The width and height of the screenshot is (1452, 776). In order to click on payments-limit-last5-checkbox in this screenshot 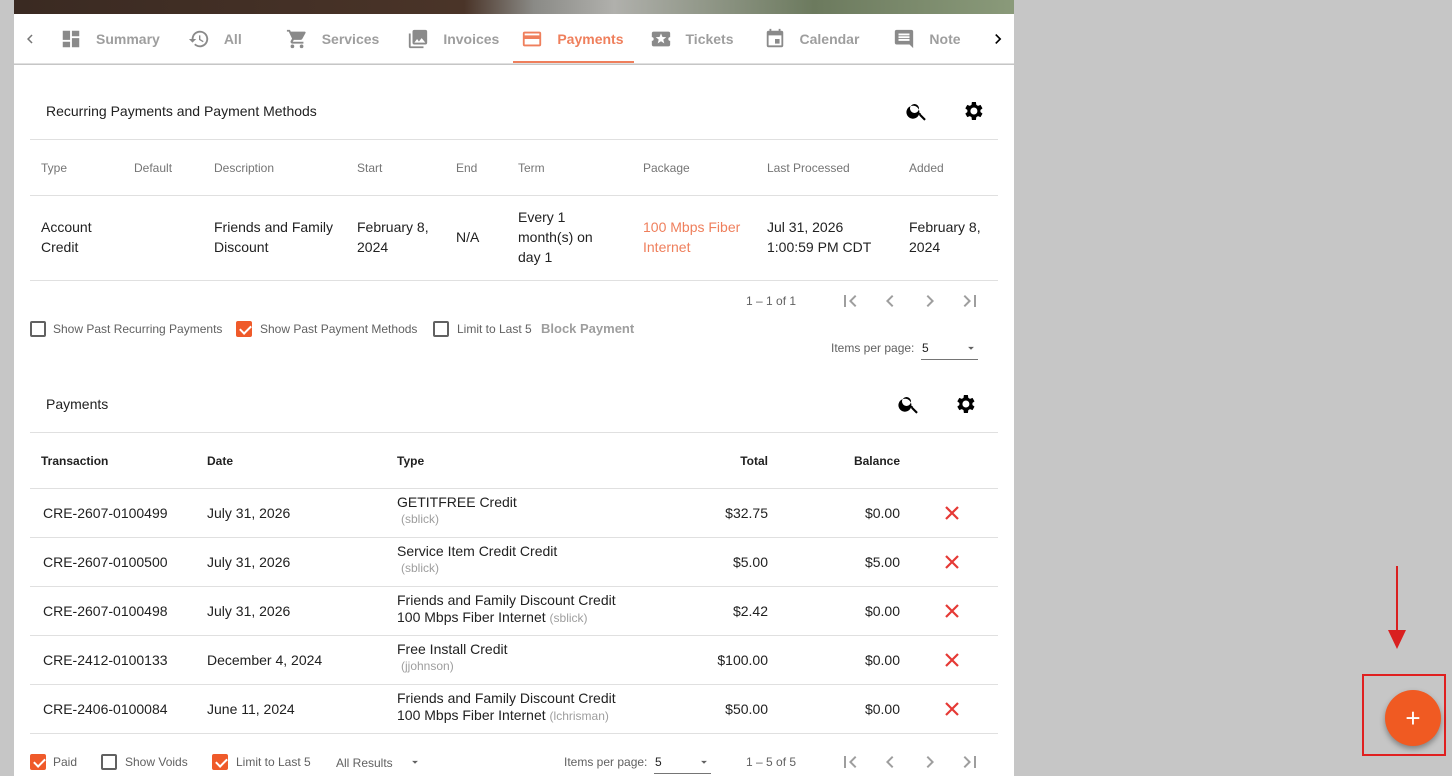, I will do `click(220, 762)`.